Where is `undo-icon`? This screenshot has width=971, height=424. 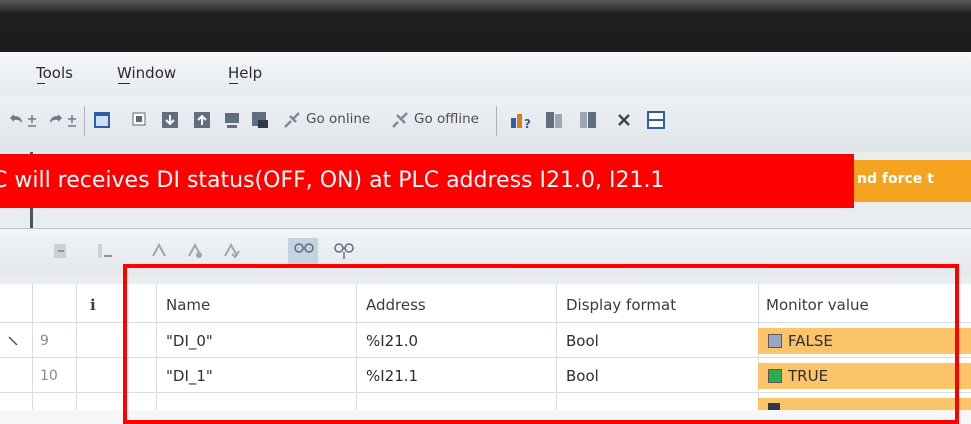 undo-icon is located at coordinates (16, 120).